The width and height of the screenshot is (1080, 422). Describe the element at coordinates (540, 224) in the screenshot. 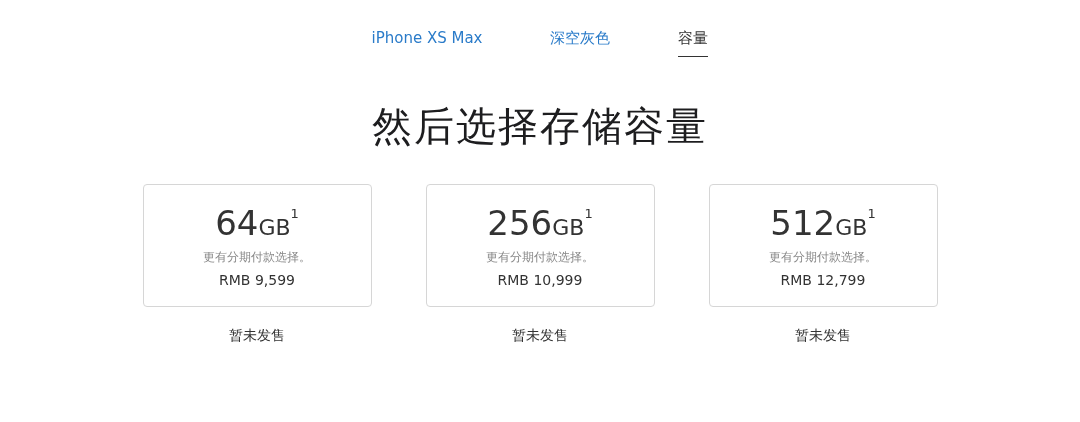

I see `capacity-label: 256GB $^{1}$` at that location.